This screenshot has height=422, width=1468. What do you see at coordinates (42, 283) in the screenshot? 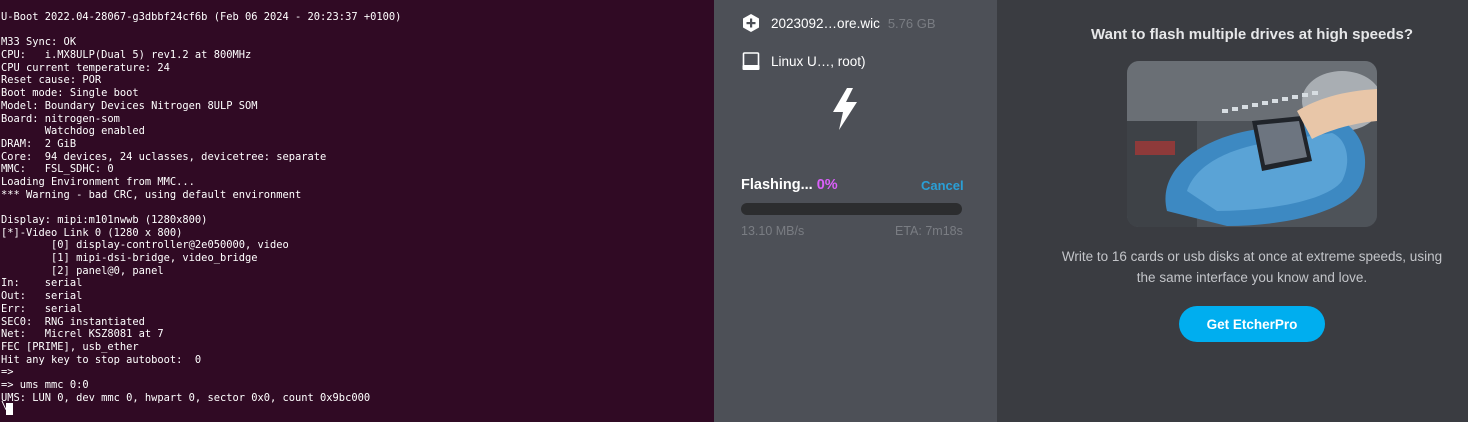
I see `terminal-line: In: serial` at bounding box center [42, 283].